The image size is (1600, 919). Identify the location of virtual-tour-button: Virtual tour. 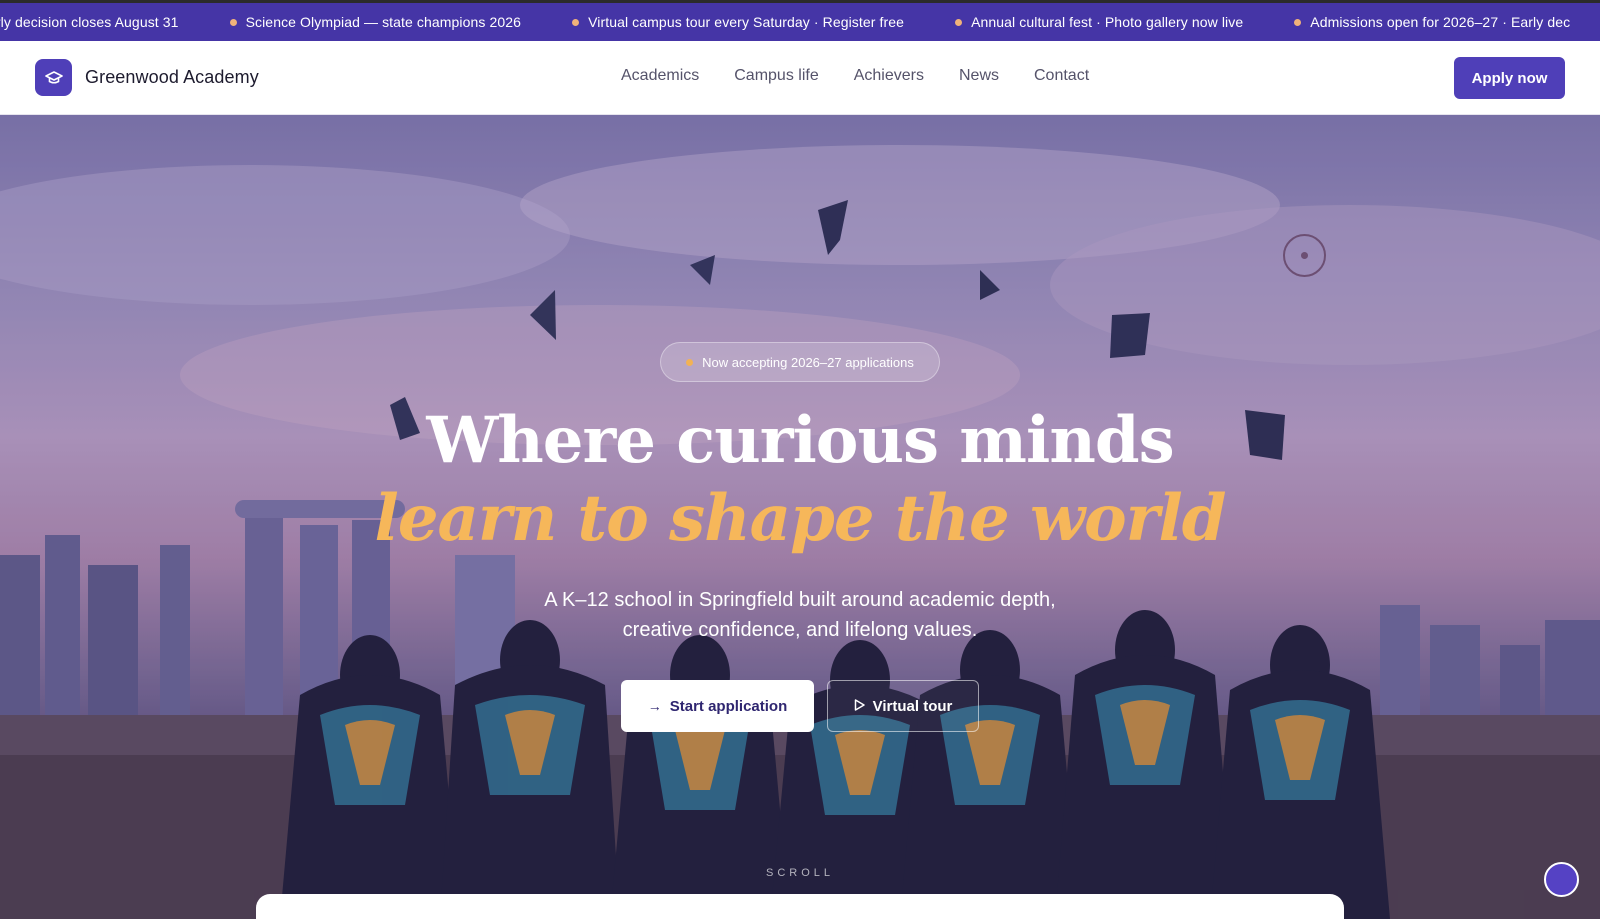
(903, 706).